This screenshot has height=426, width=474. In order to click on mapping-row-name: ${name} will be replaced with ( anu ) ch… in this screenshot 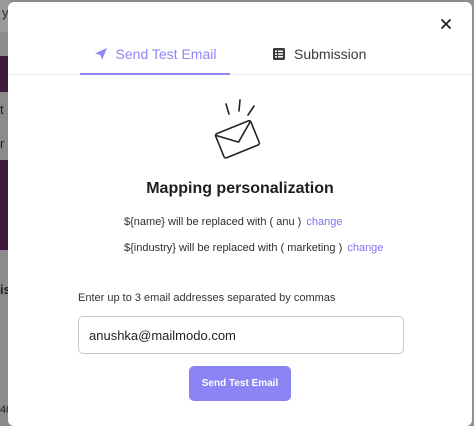, I will do `click(233, 222)`.